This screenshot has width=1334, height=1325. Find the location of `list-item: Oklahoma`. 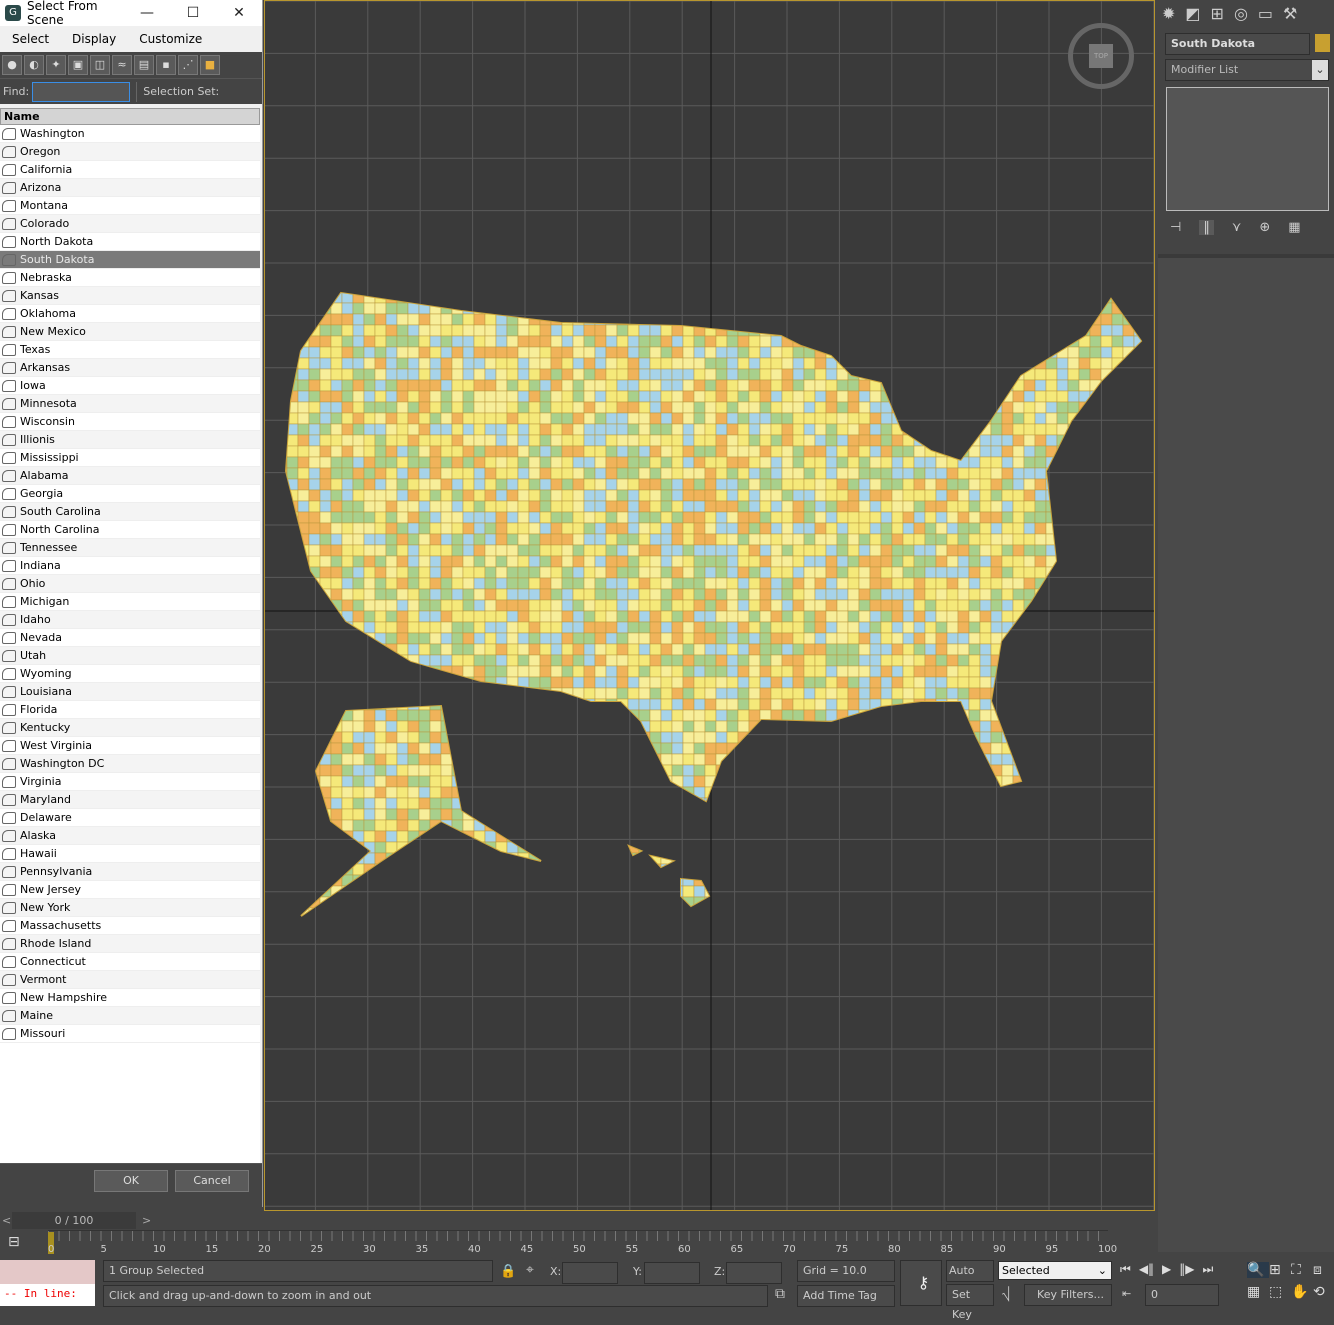

list-item: Oklahoma is located at coordinates (130, 314).